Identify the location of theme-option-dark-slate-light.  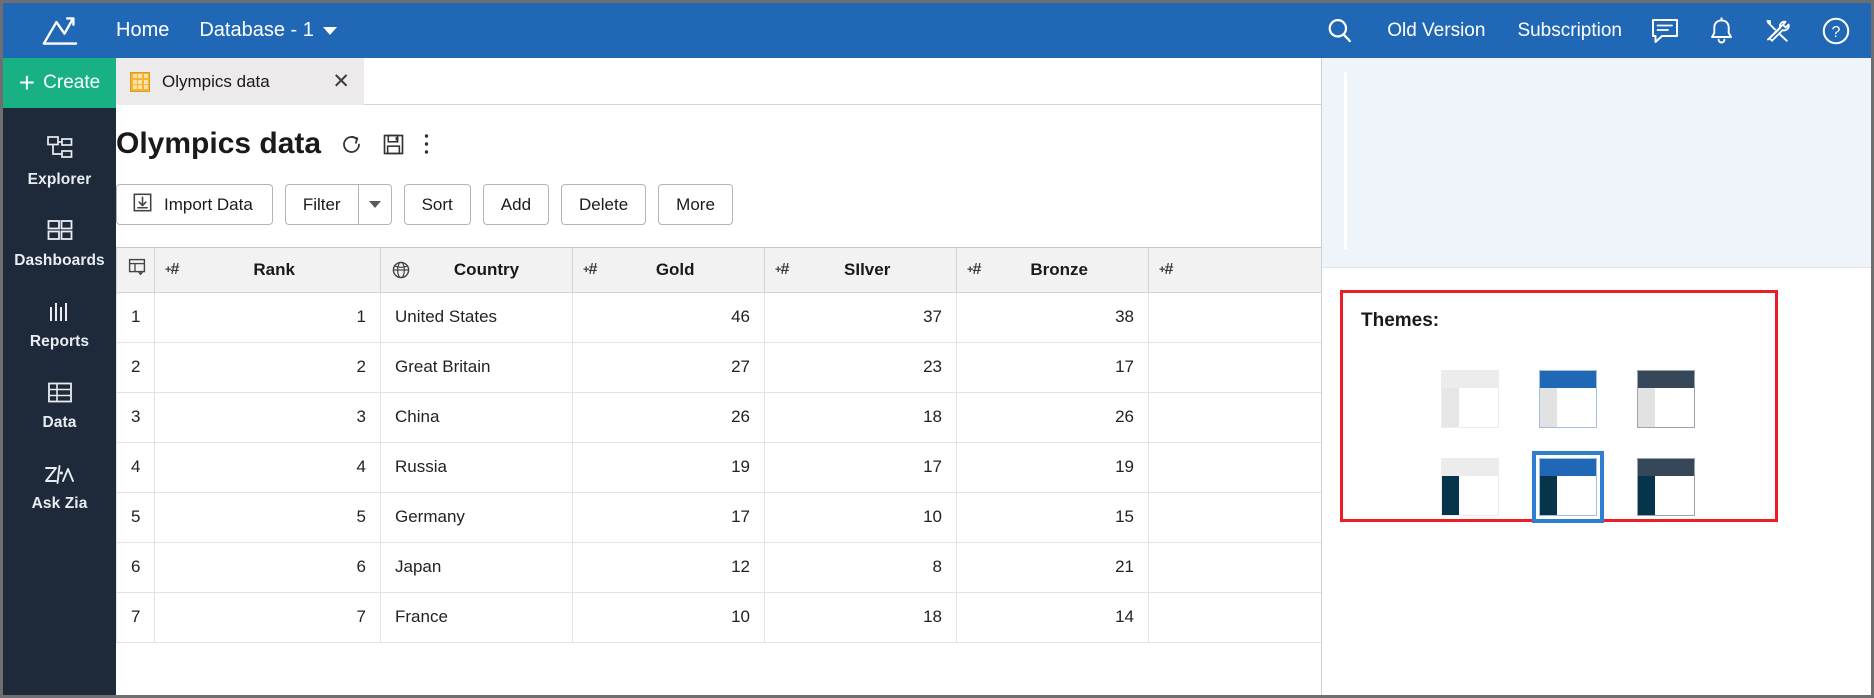
(1666, 399).